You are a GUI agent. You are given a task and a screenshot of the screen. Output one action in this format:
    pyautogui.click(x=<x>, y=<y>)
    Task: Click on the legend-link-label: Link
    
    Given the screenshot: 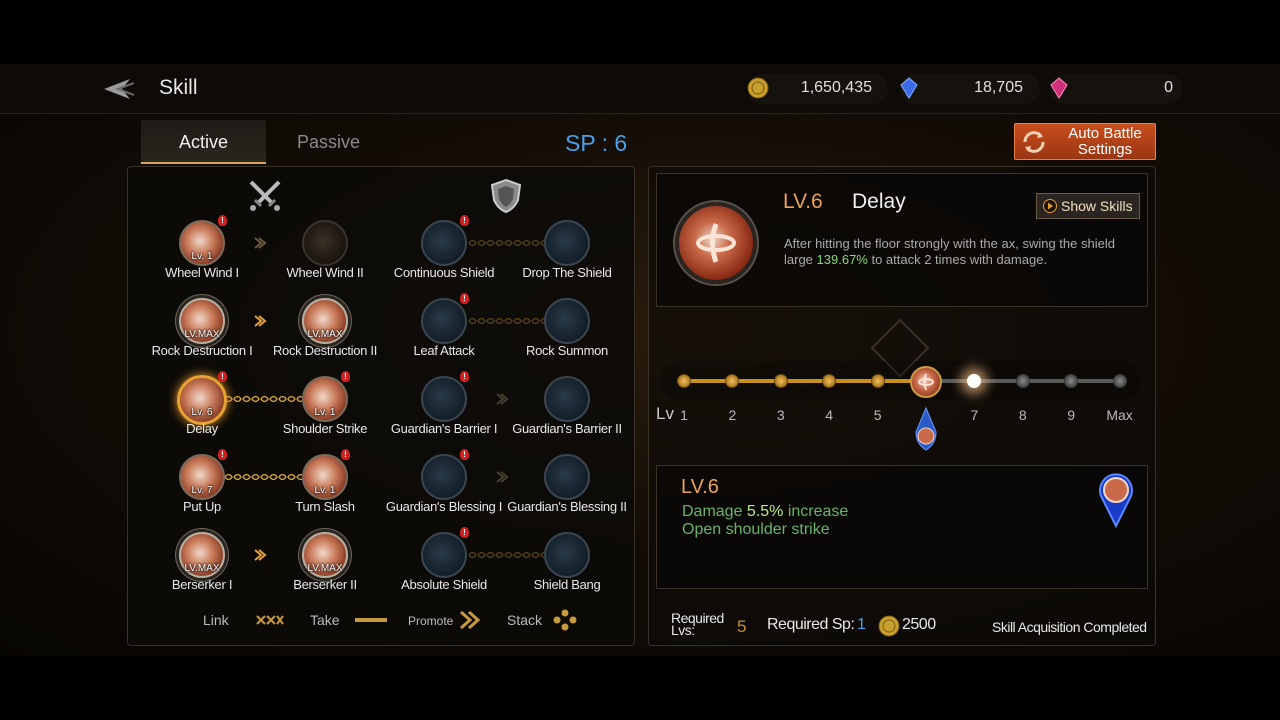 What is the action you would take?
    pyautogui.click(x=216, y=620)
    